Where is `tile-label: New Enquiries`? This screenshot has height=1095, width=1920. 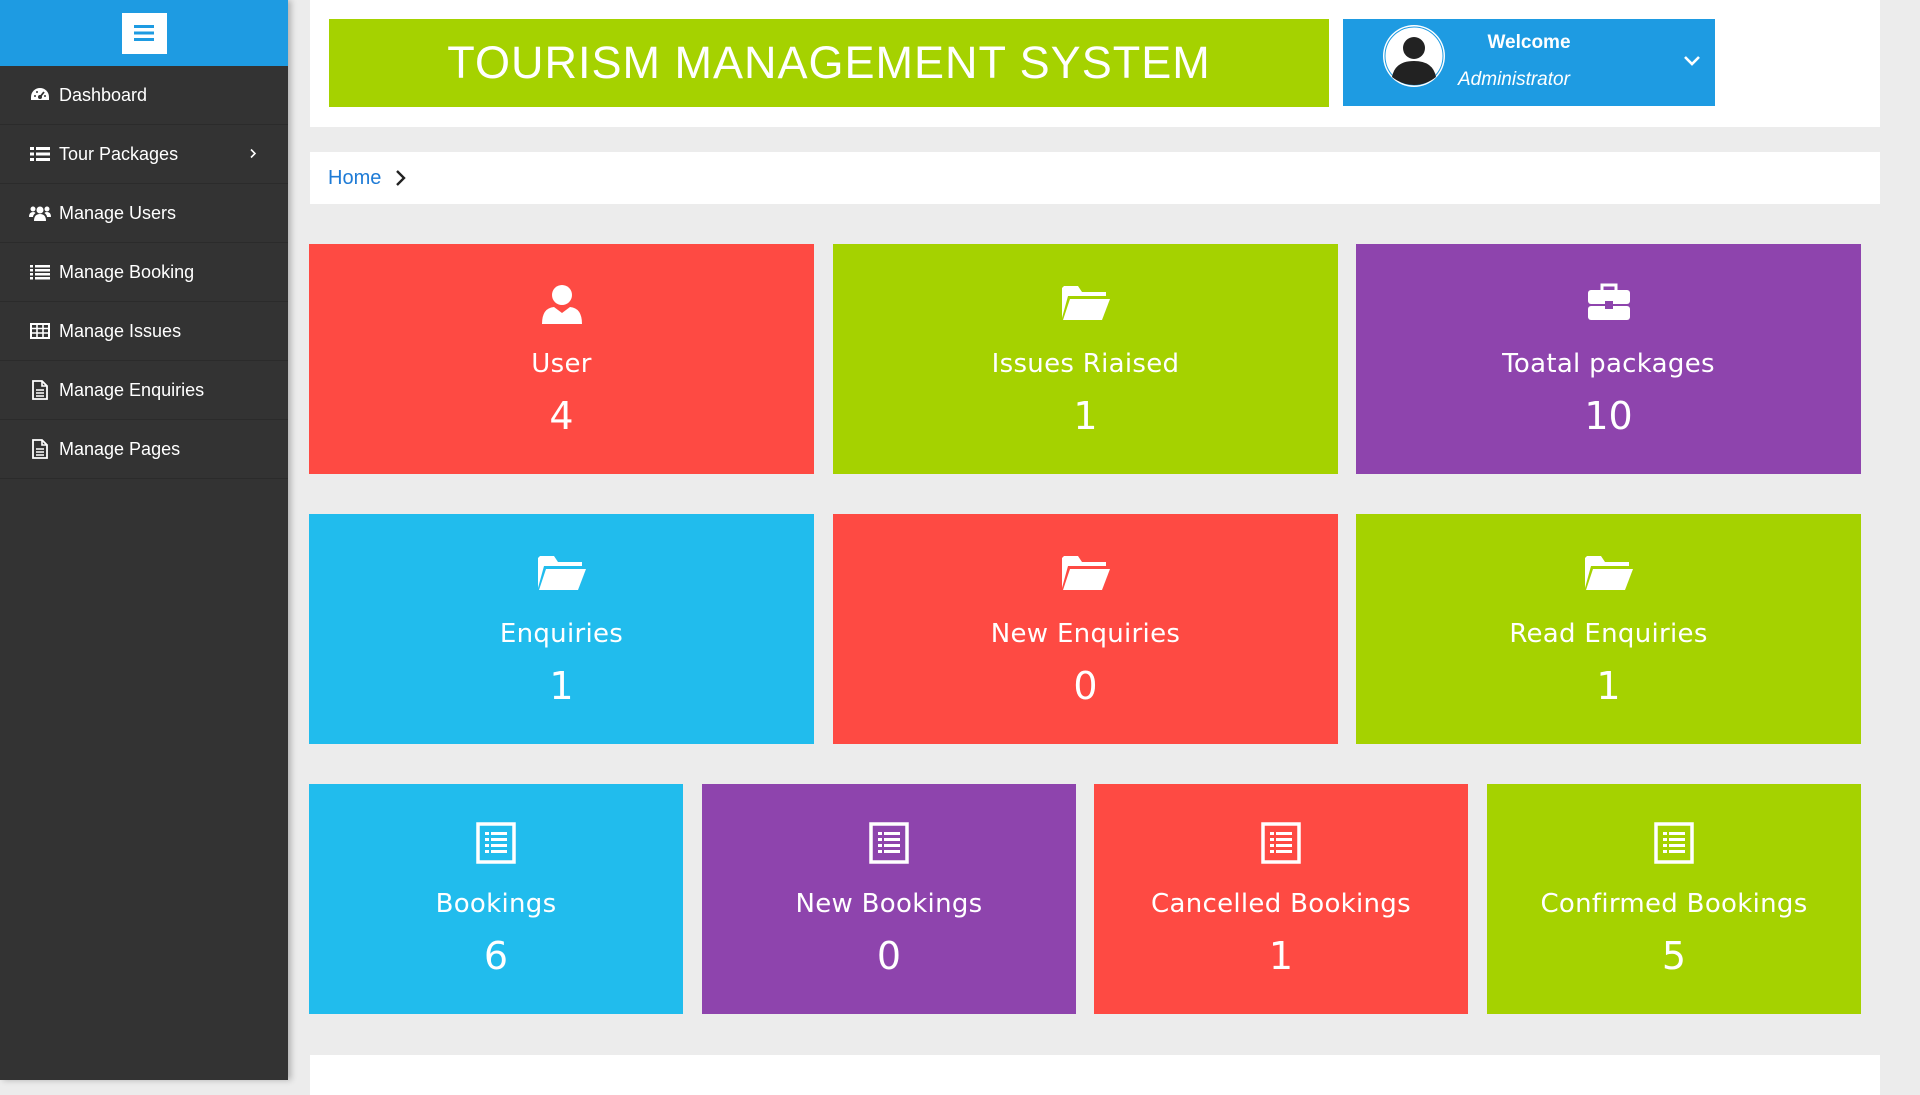 tile-label: New Enquiries is located at coordinates (1085, 634).